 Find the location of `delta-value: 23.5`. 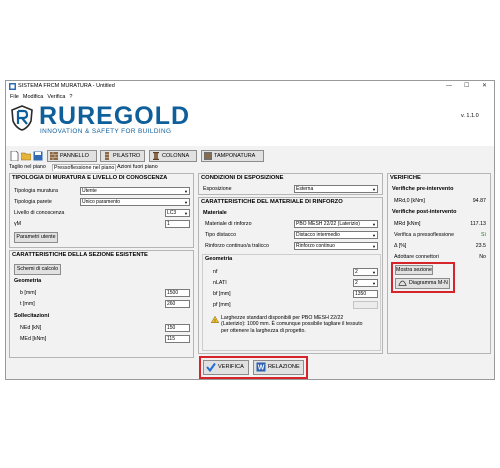

delta-value: 23.5 is located at coordinates (480, 246).